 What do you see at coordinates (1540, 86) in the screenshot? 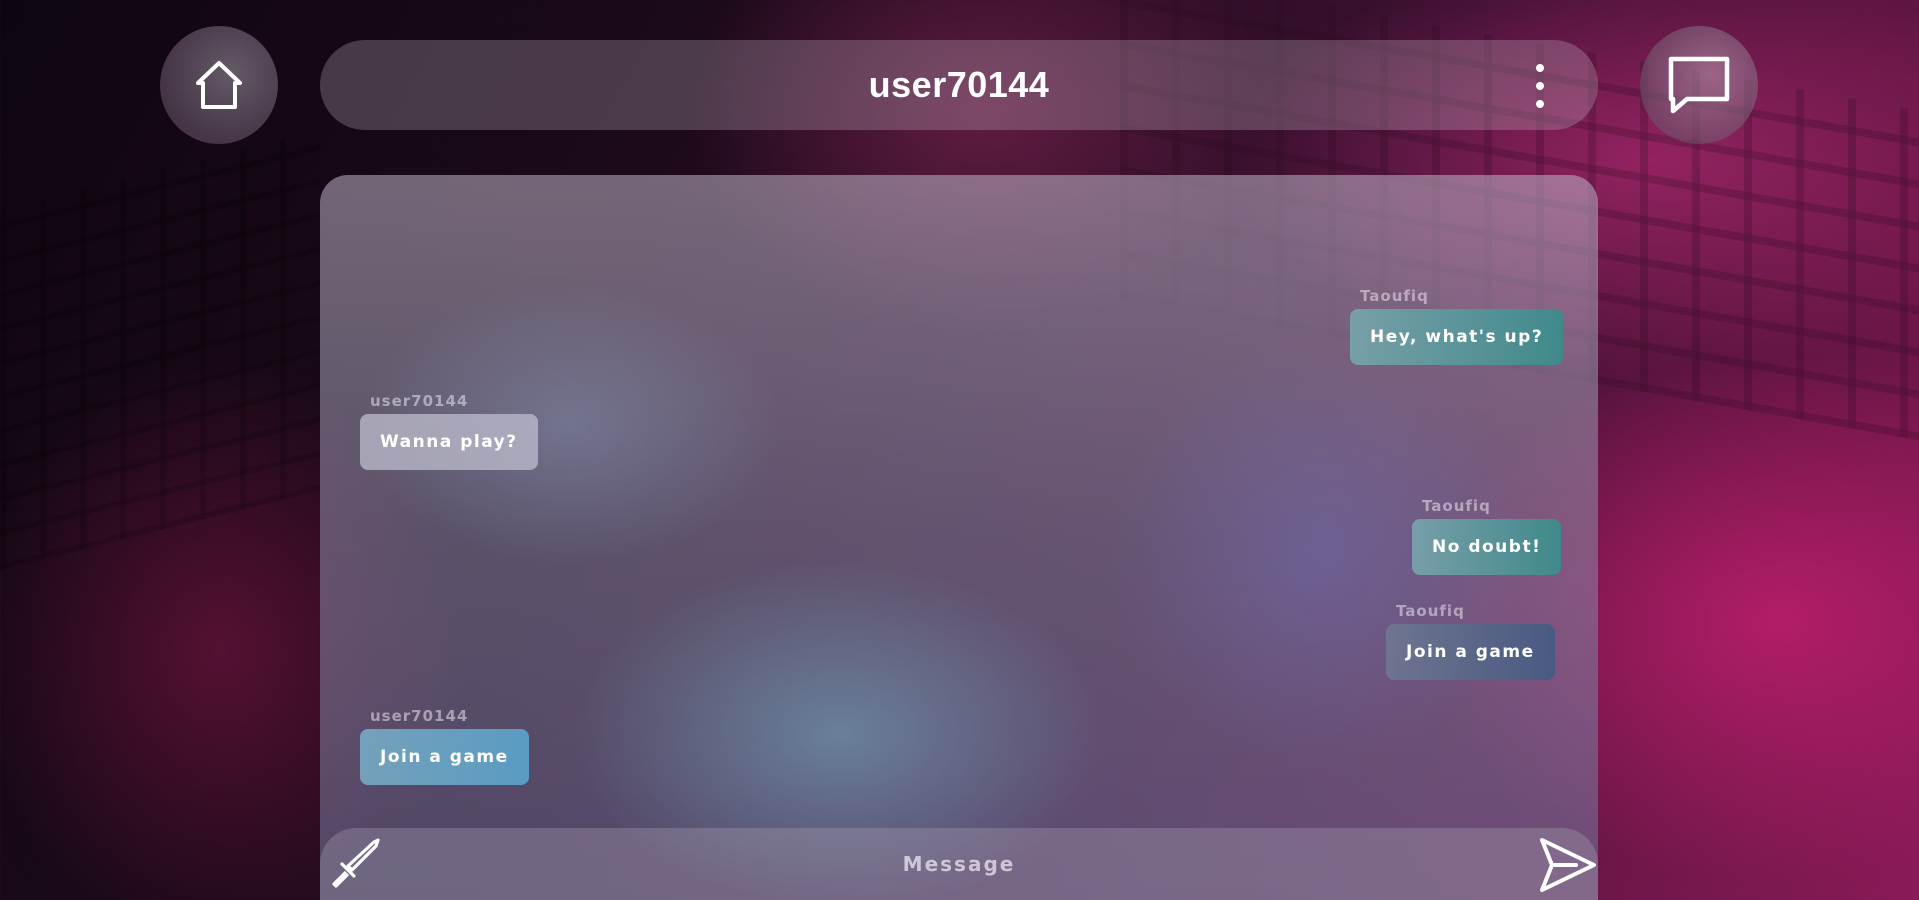
I see `more-vertical-icon` at bounding box center [1540, 86].